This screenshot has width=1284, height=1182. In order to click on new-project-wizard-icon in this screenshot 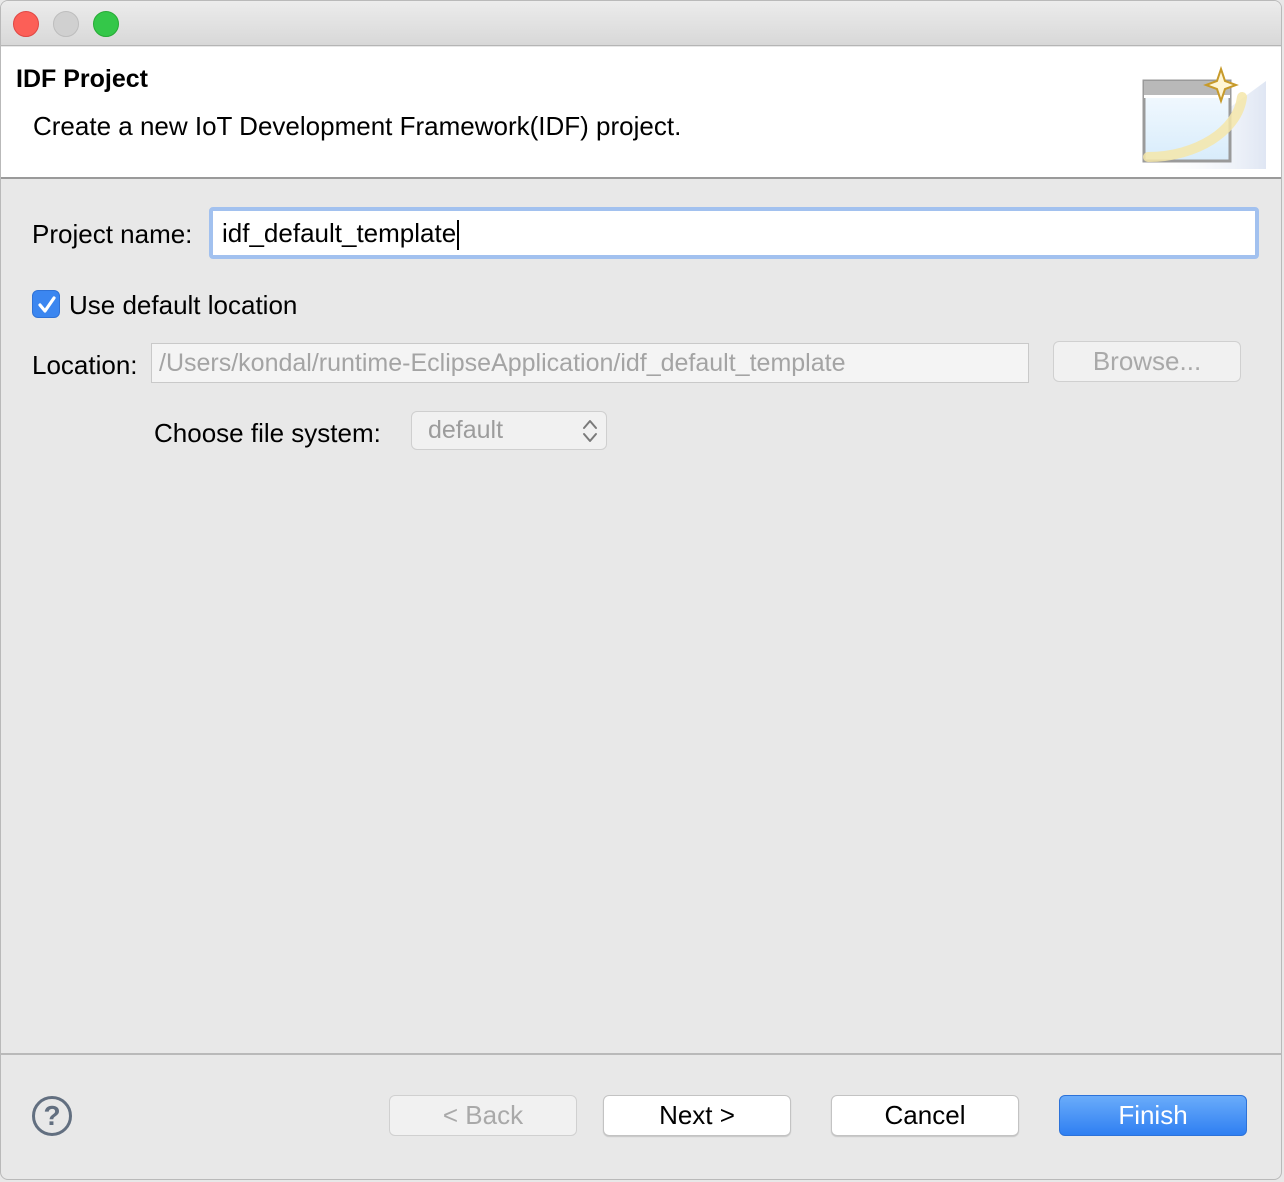, I will do `click(1204, 117)`.